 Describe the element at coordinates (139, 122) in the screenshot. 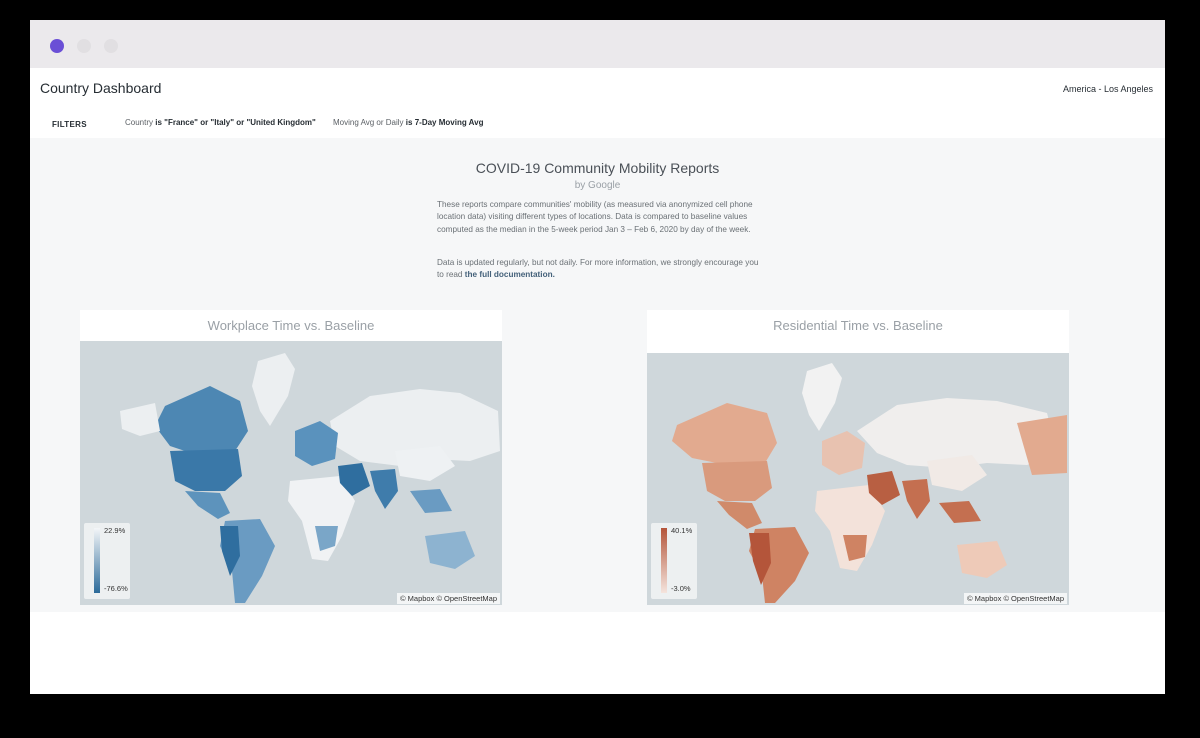

I see `filter-field: Country` at that location.